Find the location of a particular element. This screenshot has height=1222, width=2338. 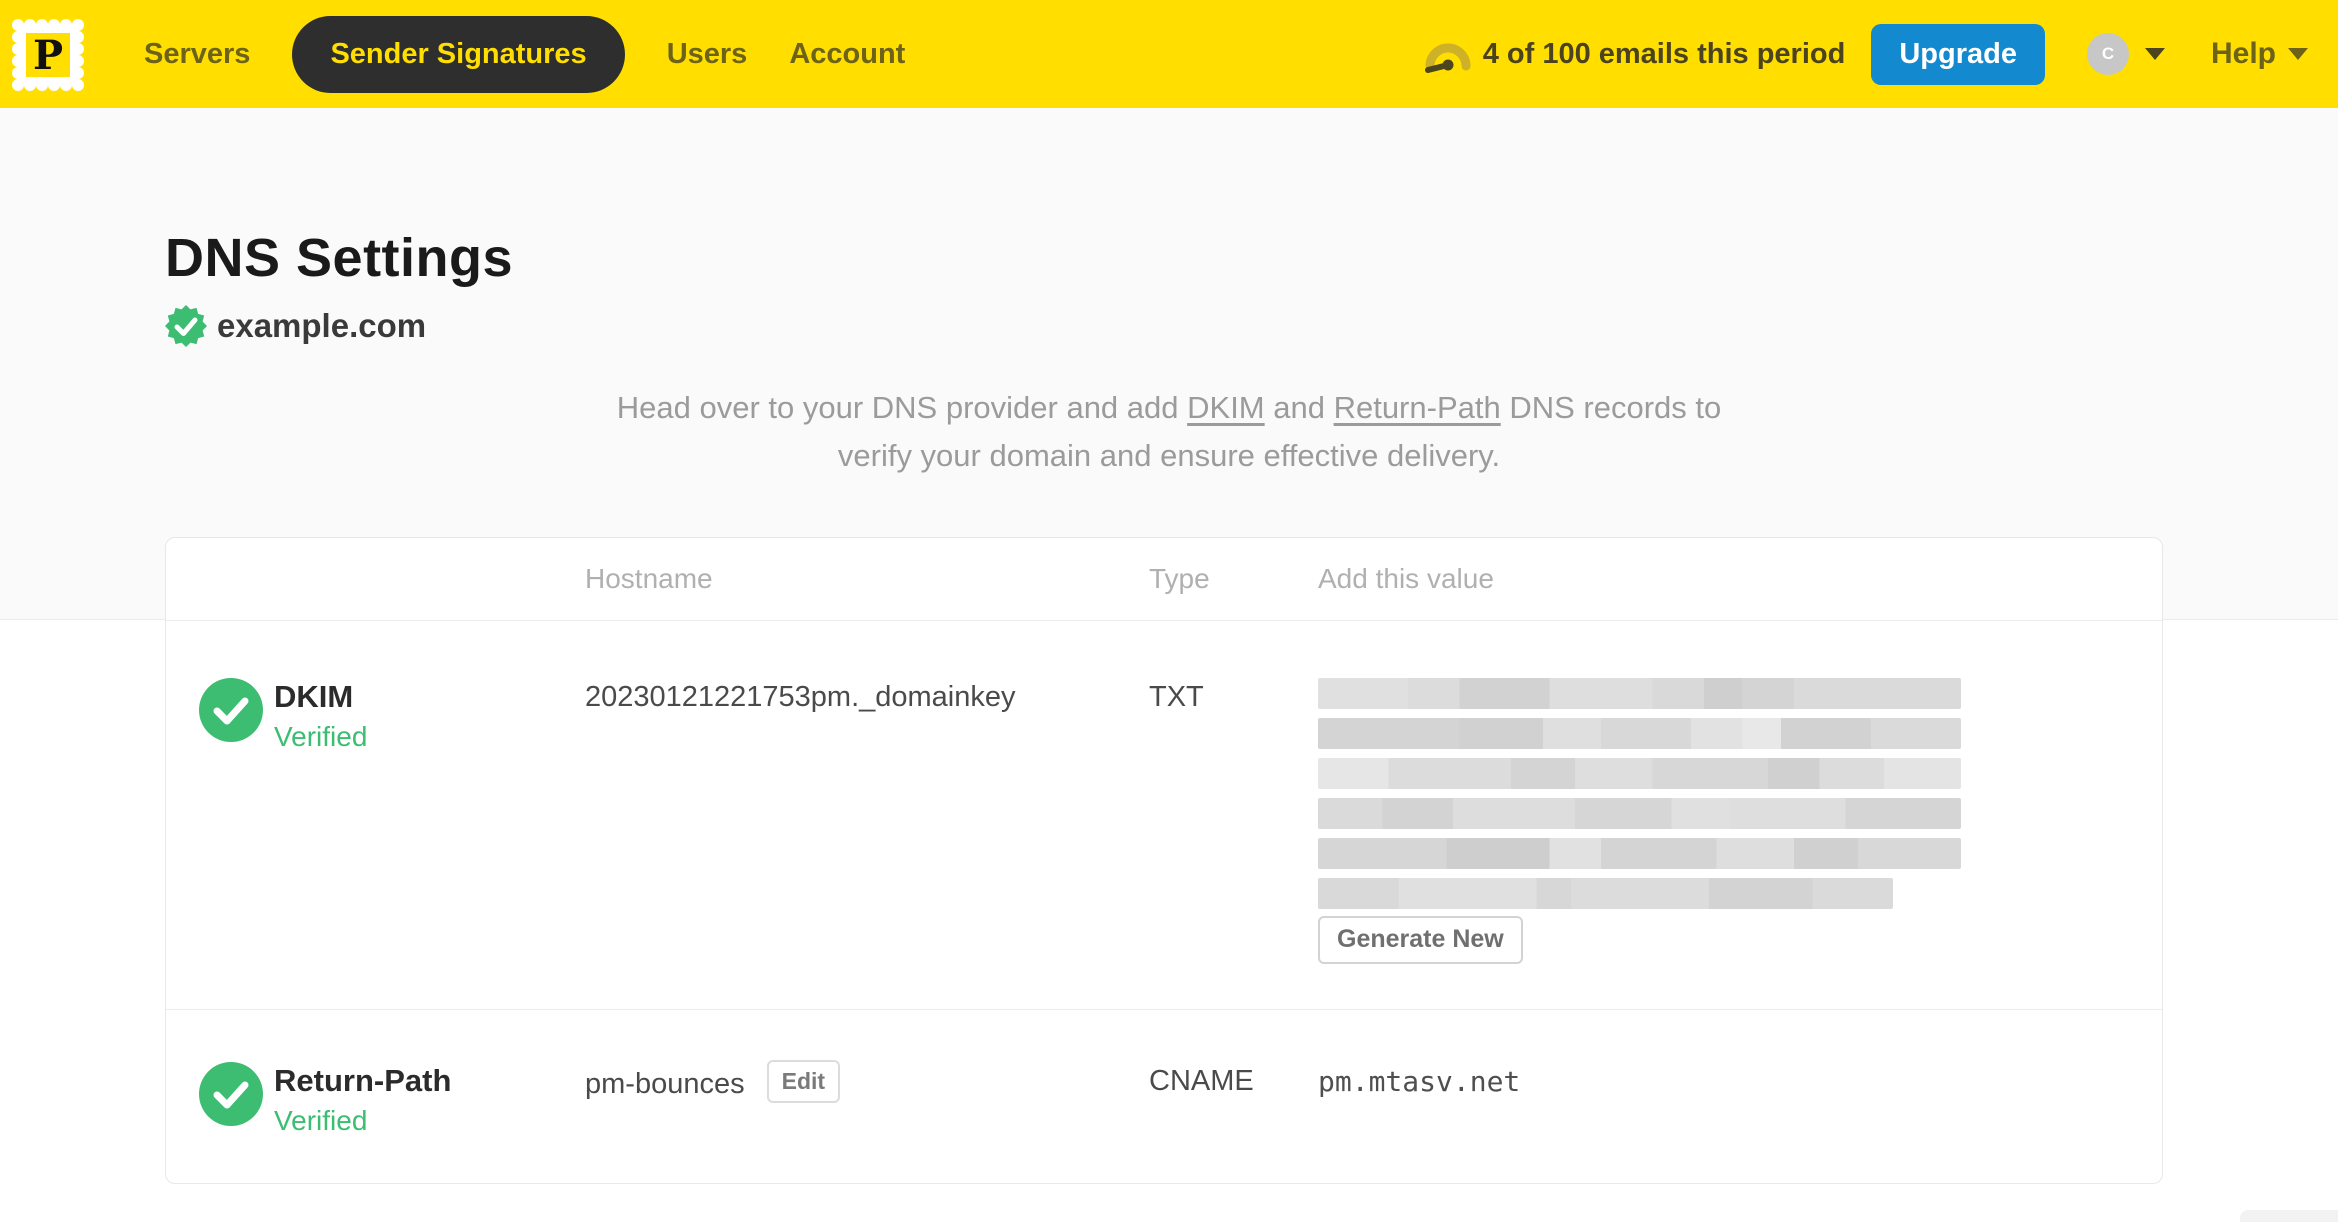

record-name: DKIM is located at coordinates (314, 696).